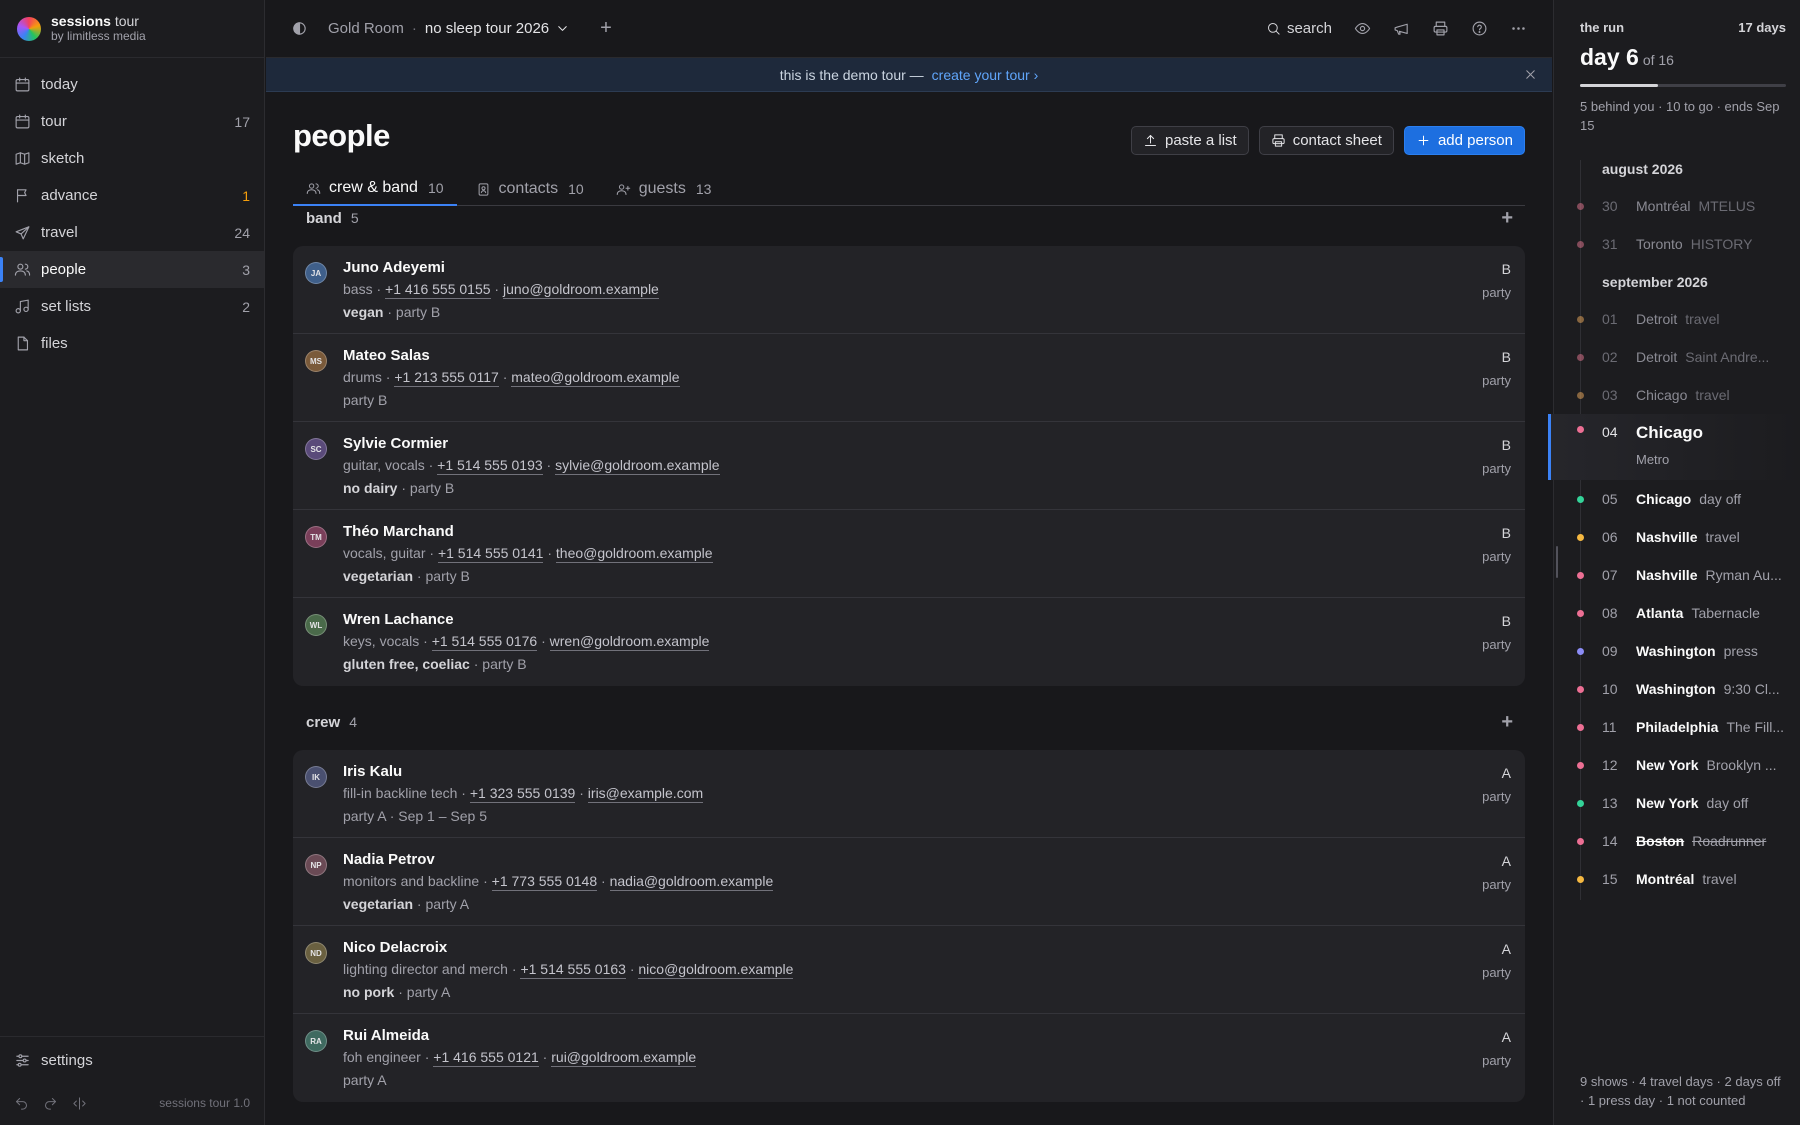 The height and width of the screenshot is (1125, 1800). Describe the element at coordinates (398, 619) in the screenshot. I see `person-name: Wren Lachance` at that location.